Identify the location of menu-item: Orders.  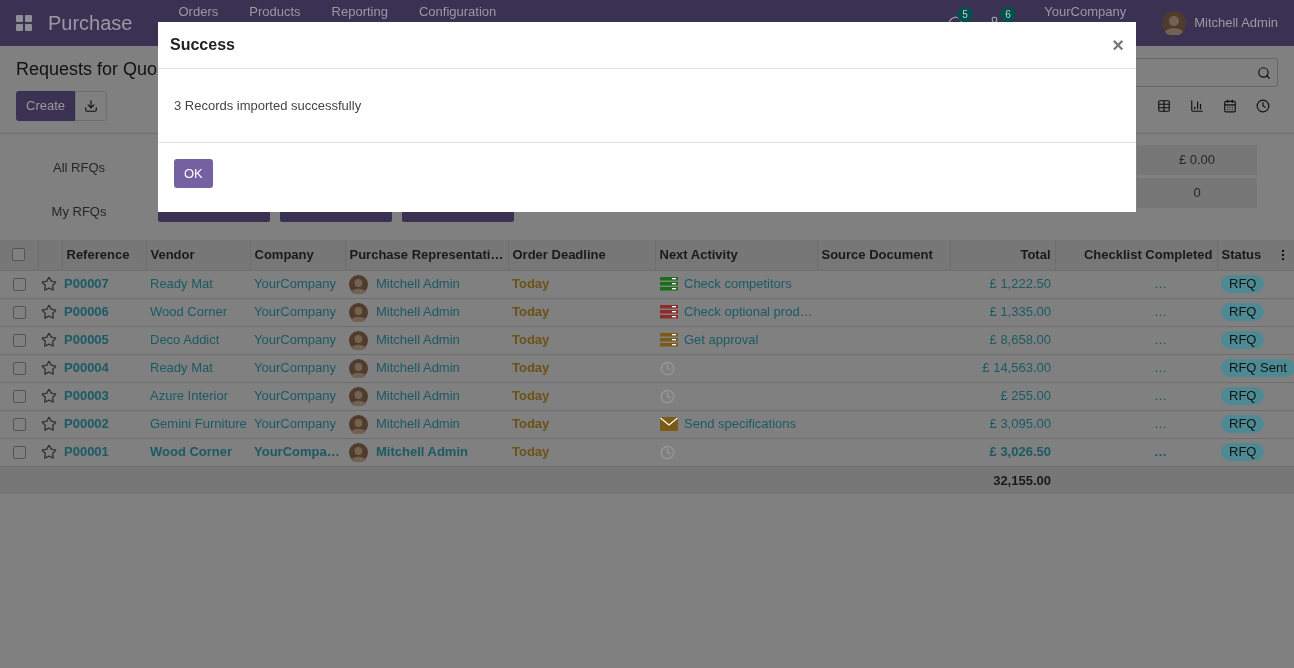
(198, 11).